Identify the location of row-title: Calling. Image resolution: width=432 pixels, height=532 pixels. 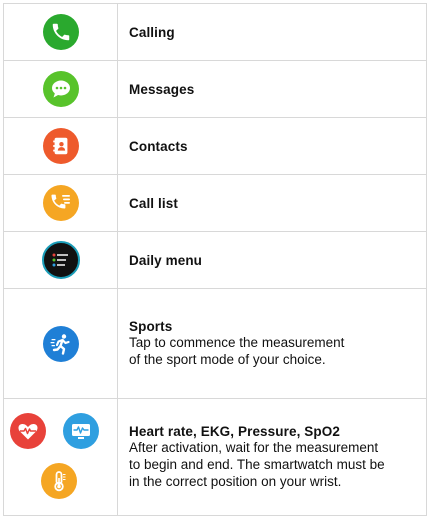
(152, 32).